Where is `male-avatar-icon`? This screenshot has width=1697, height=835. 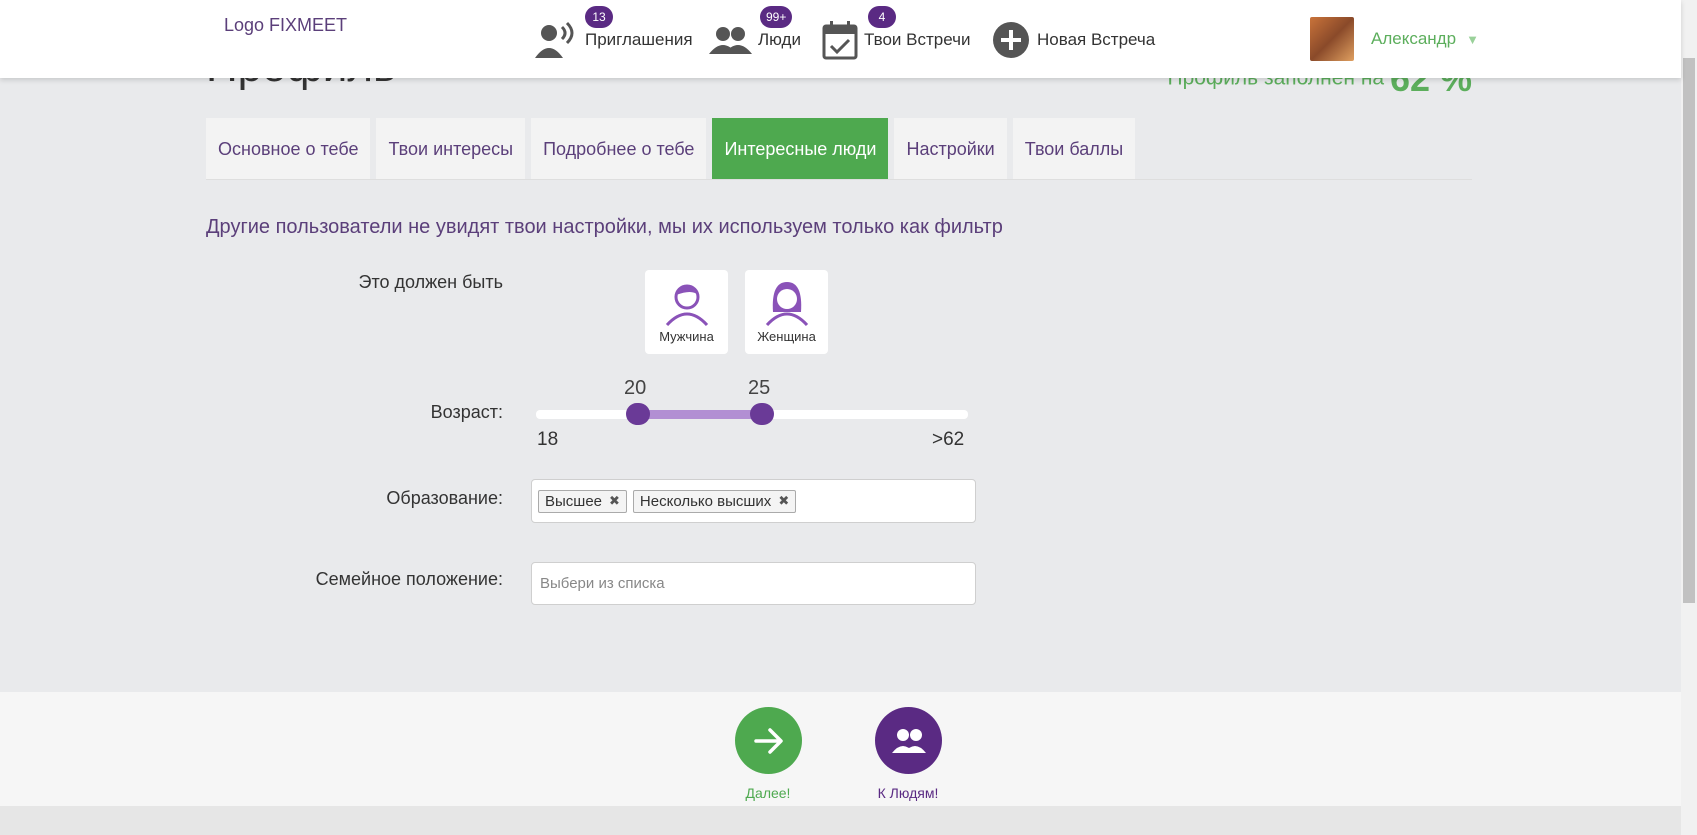
male-avatar-icon is located at coordinates (686, 305).